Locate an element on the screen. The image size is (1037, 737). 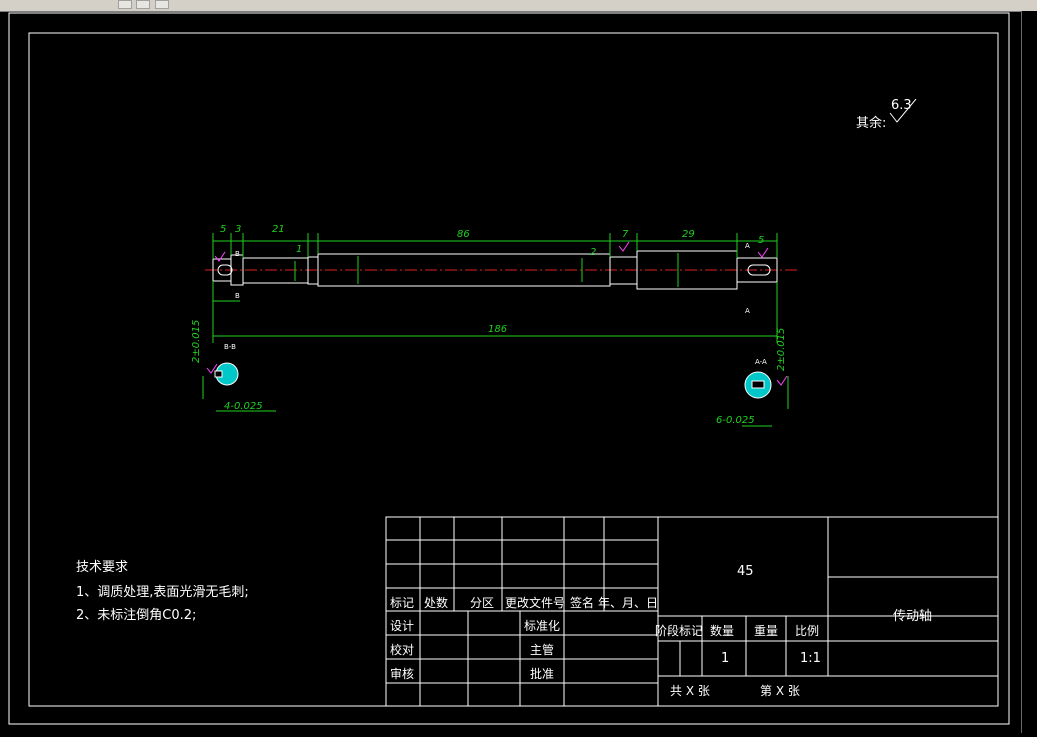
section-a-label: A-A is located at coordinates (761, 362).